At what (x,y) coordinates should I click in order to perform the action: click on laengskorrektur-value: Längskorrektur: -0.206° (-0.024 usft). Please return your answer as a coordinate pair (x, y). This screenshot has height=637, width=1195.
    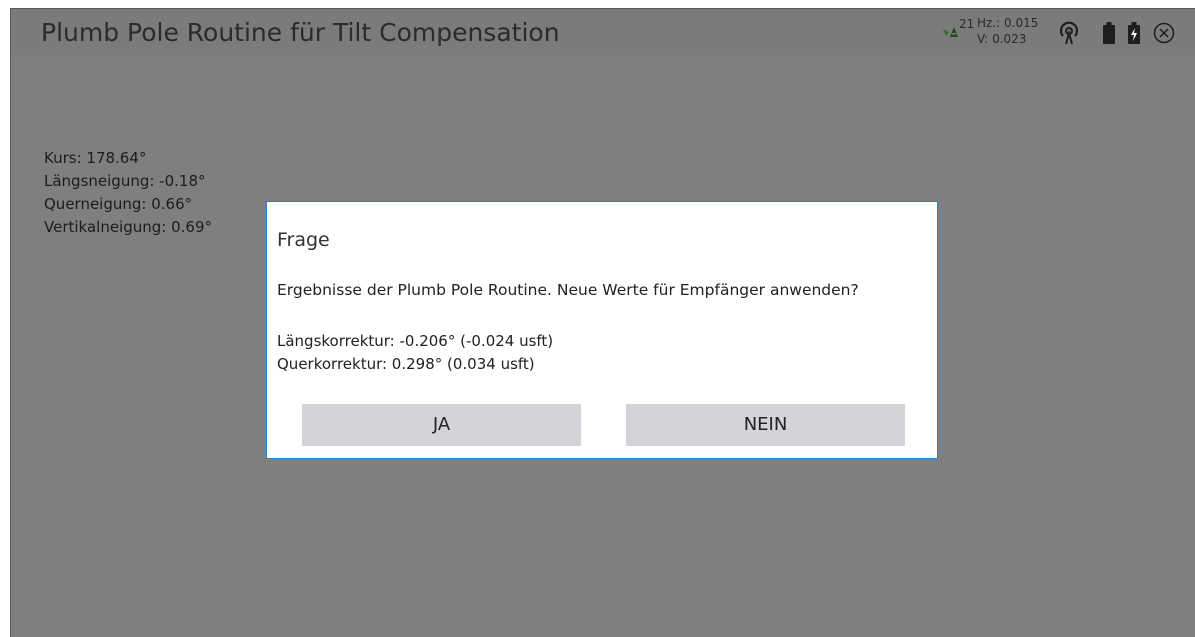
    Looking at the image, I should click on (415, 341).